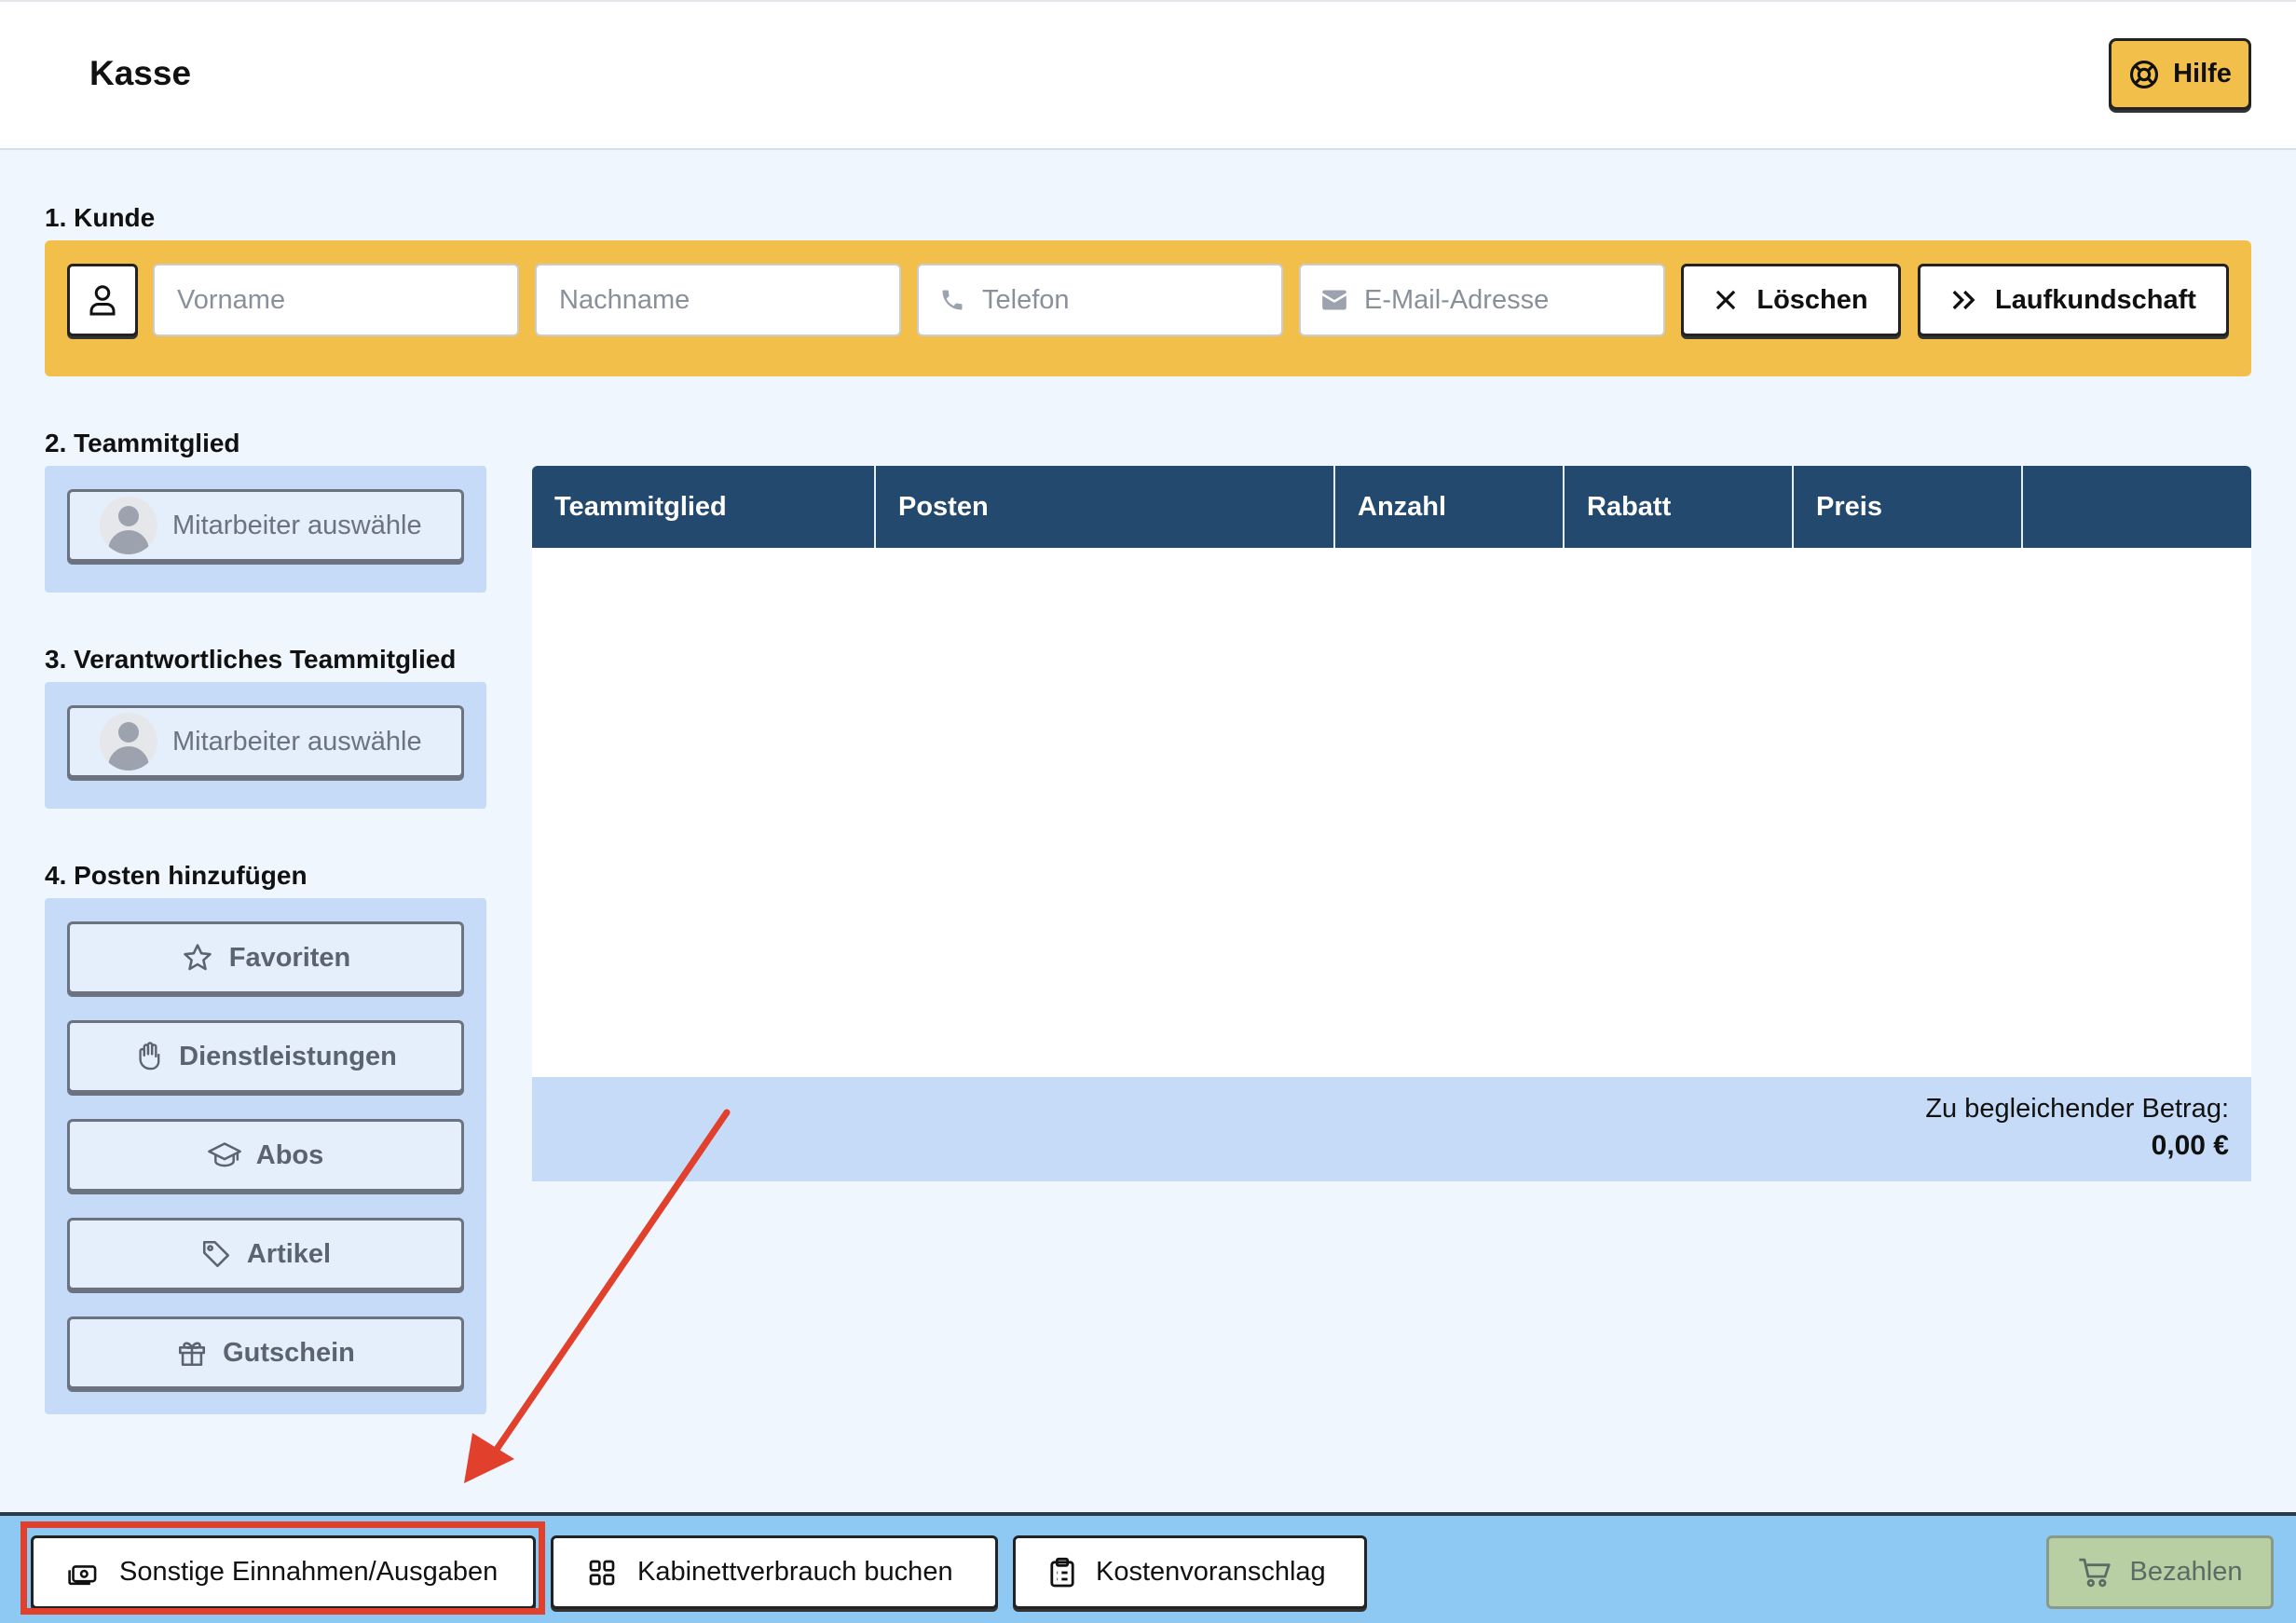 The width and height of the screenshot is (2296, 1623). I want to click on clear-customer-label: Löschen, so click(1812, 299).